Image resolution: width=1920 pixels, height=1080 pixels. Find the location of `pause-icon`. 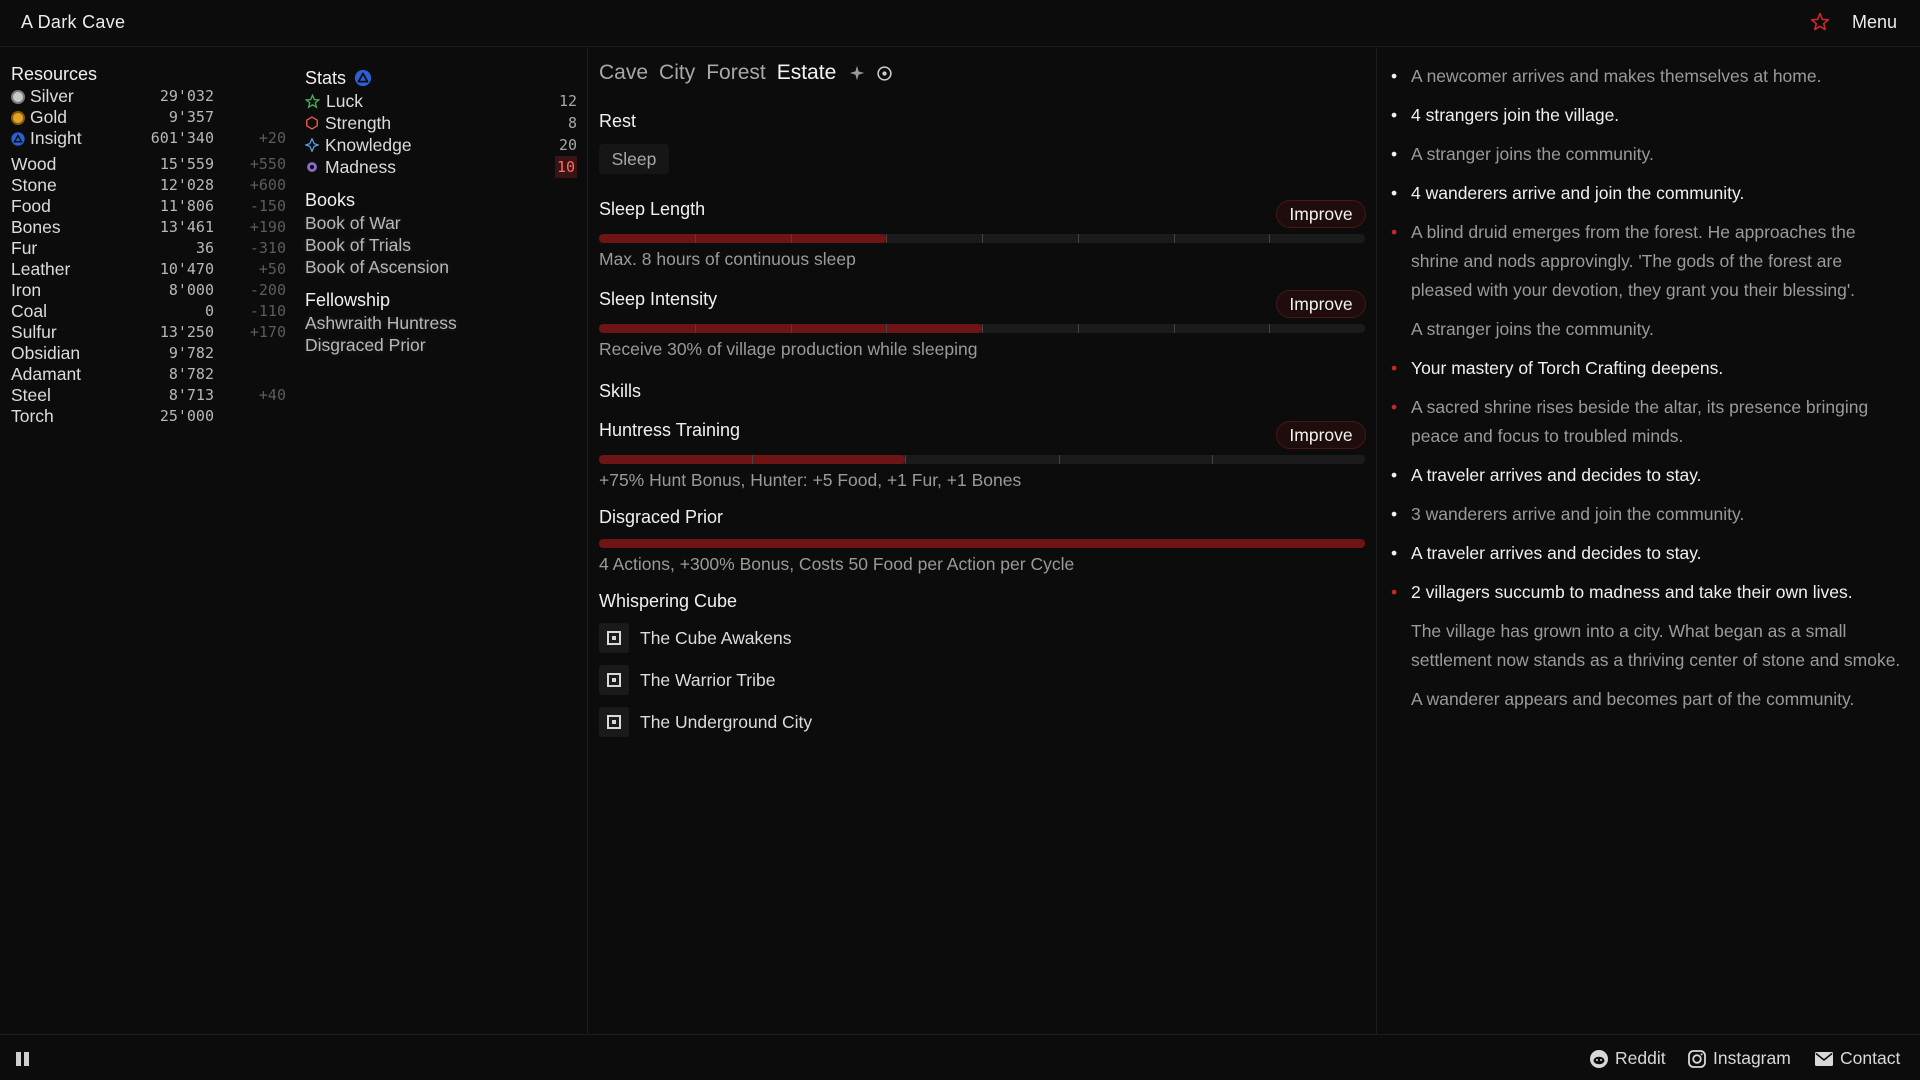

pause-icon is located at coordinates (23, 1059).